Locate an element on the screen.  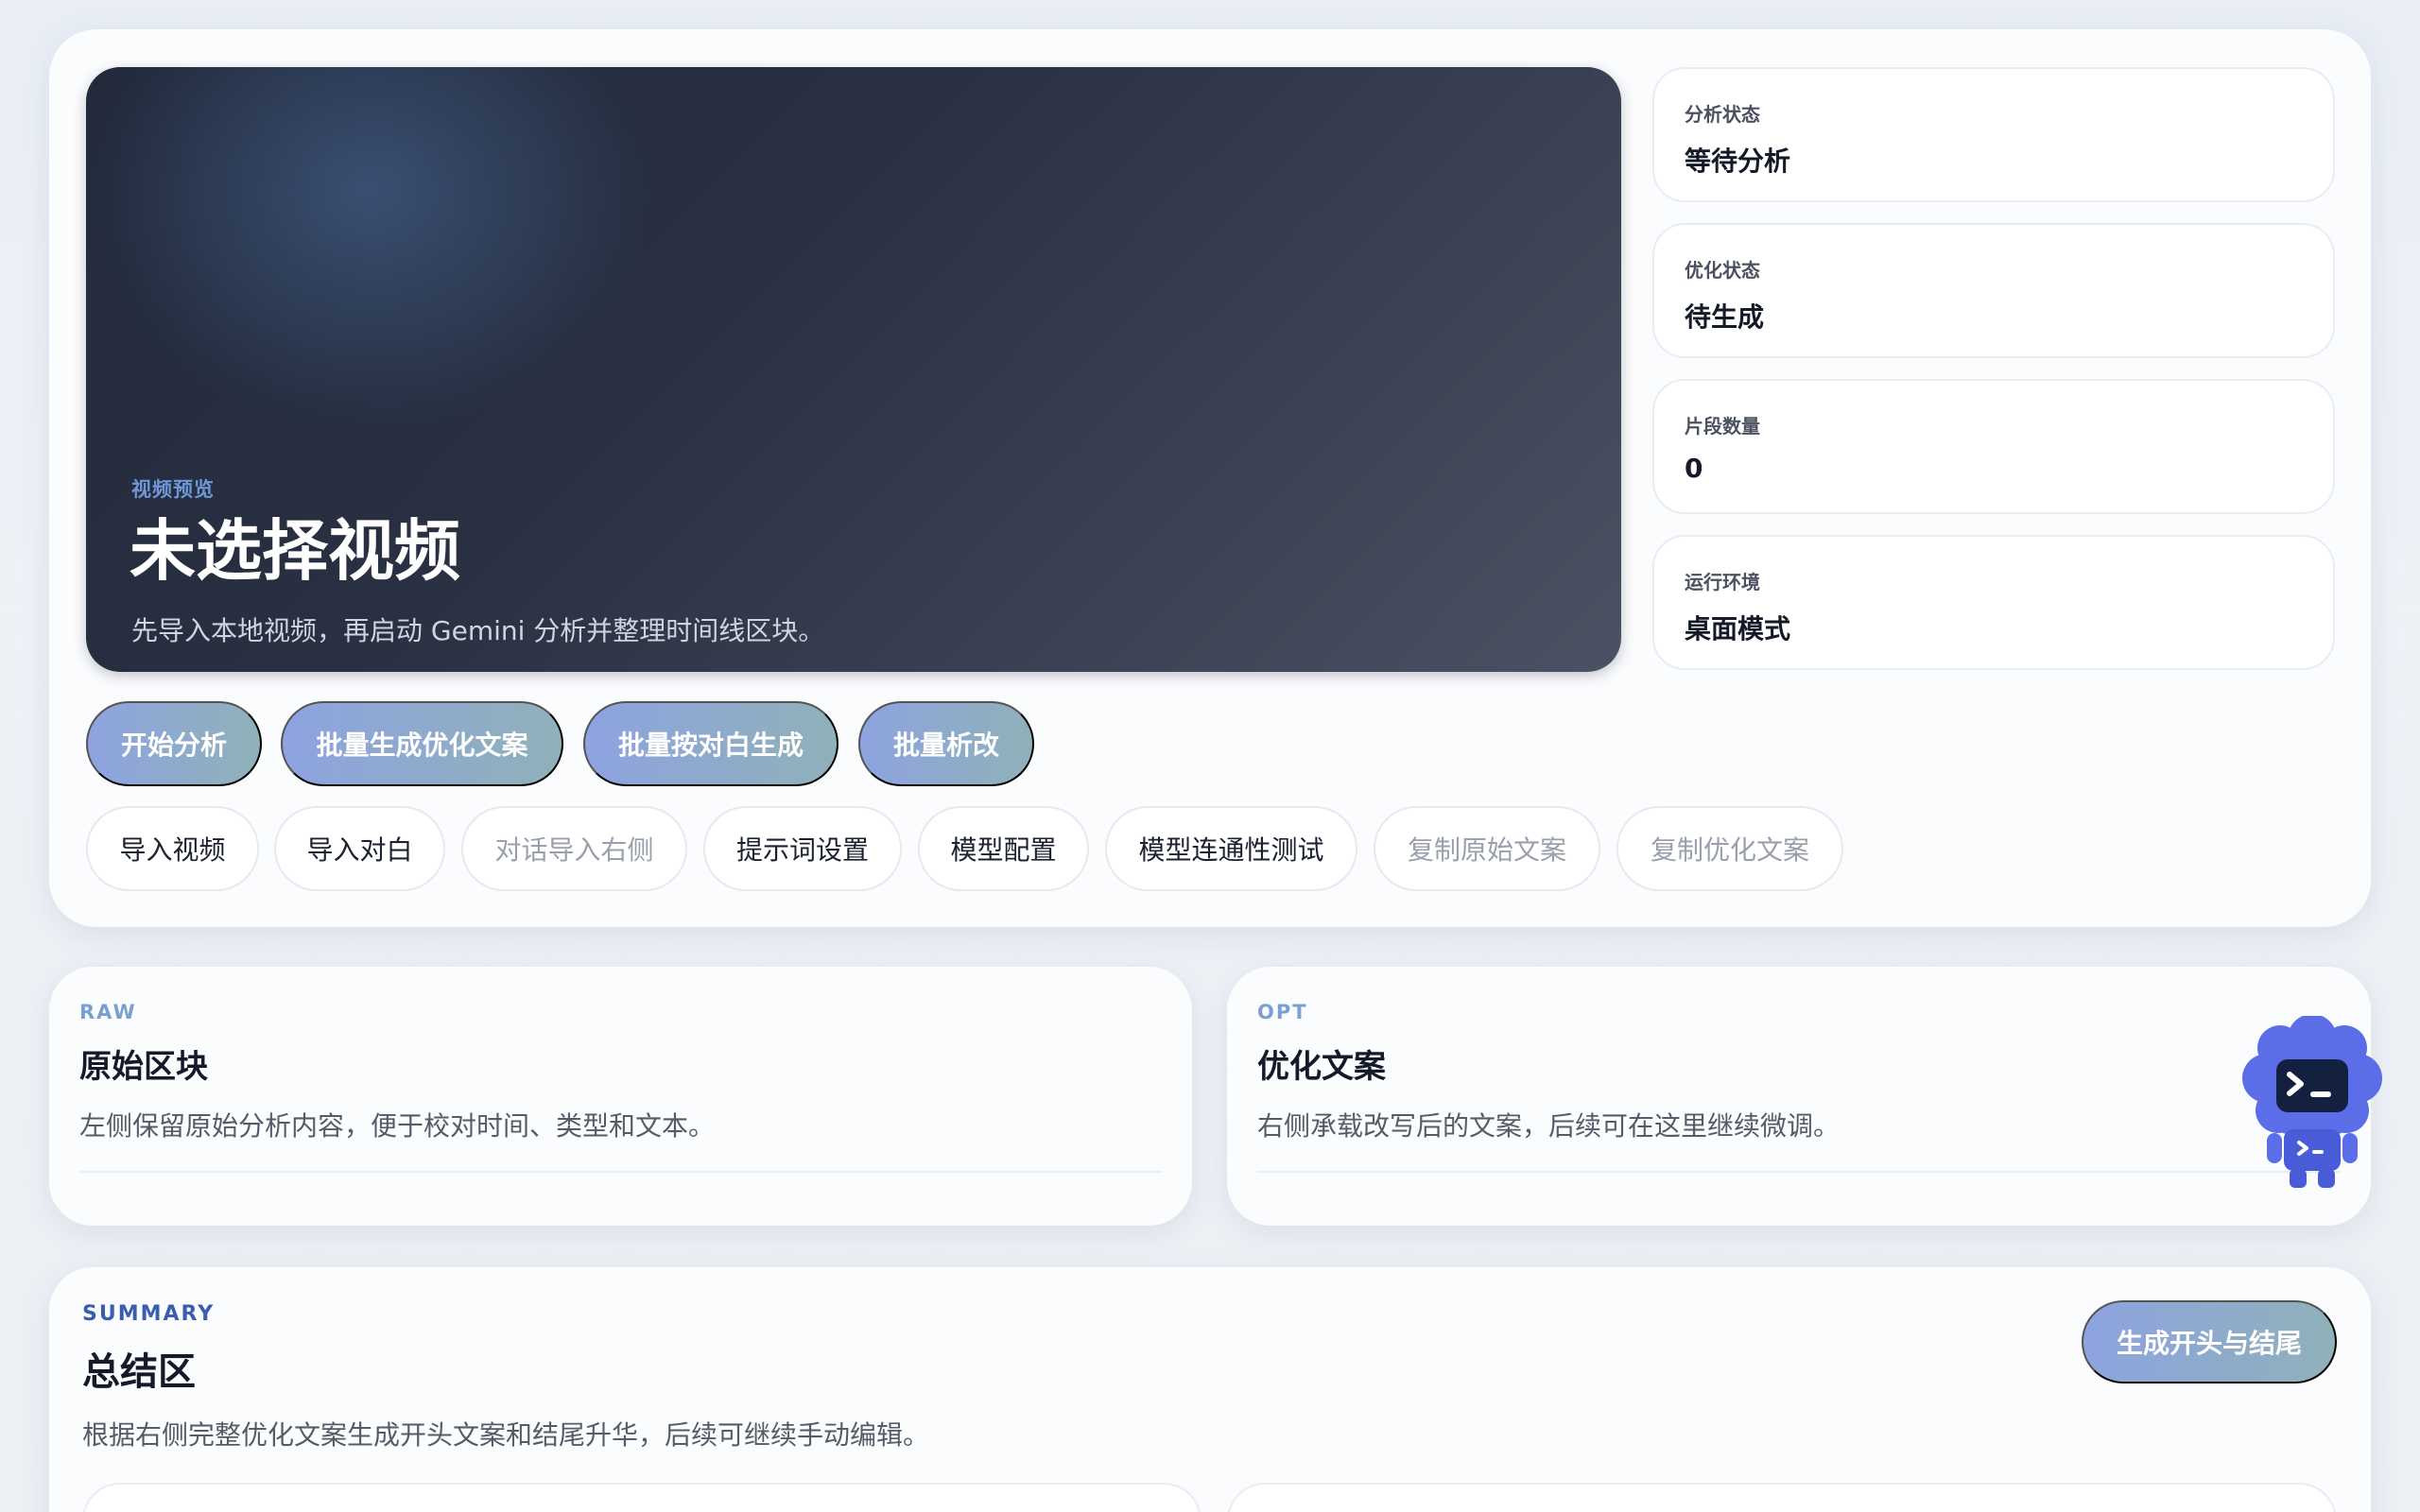
start-analysis-button: 开始分析 is located at coordinates (174, 743).